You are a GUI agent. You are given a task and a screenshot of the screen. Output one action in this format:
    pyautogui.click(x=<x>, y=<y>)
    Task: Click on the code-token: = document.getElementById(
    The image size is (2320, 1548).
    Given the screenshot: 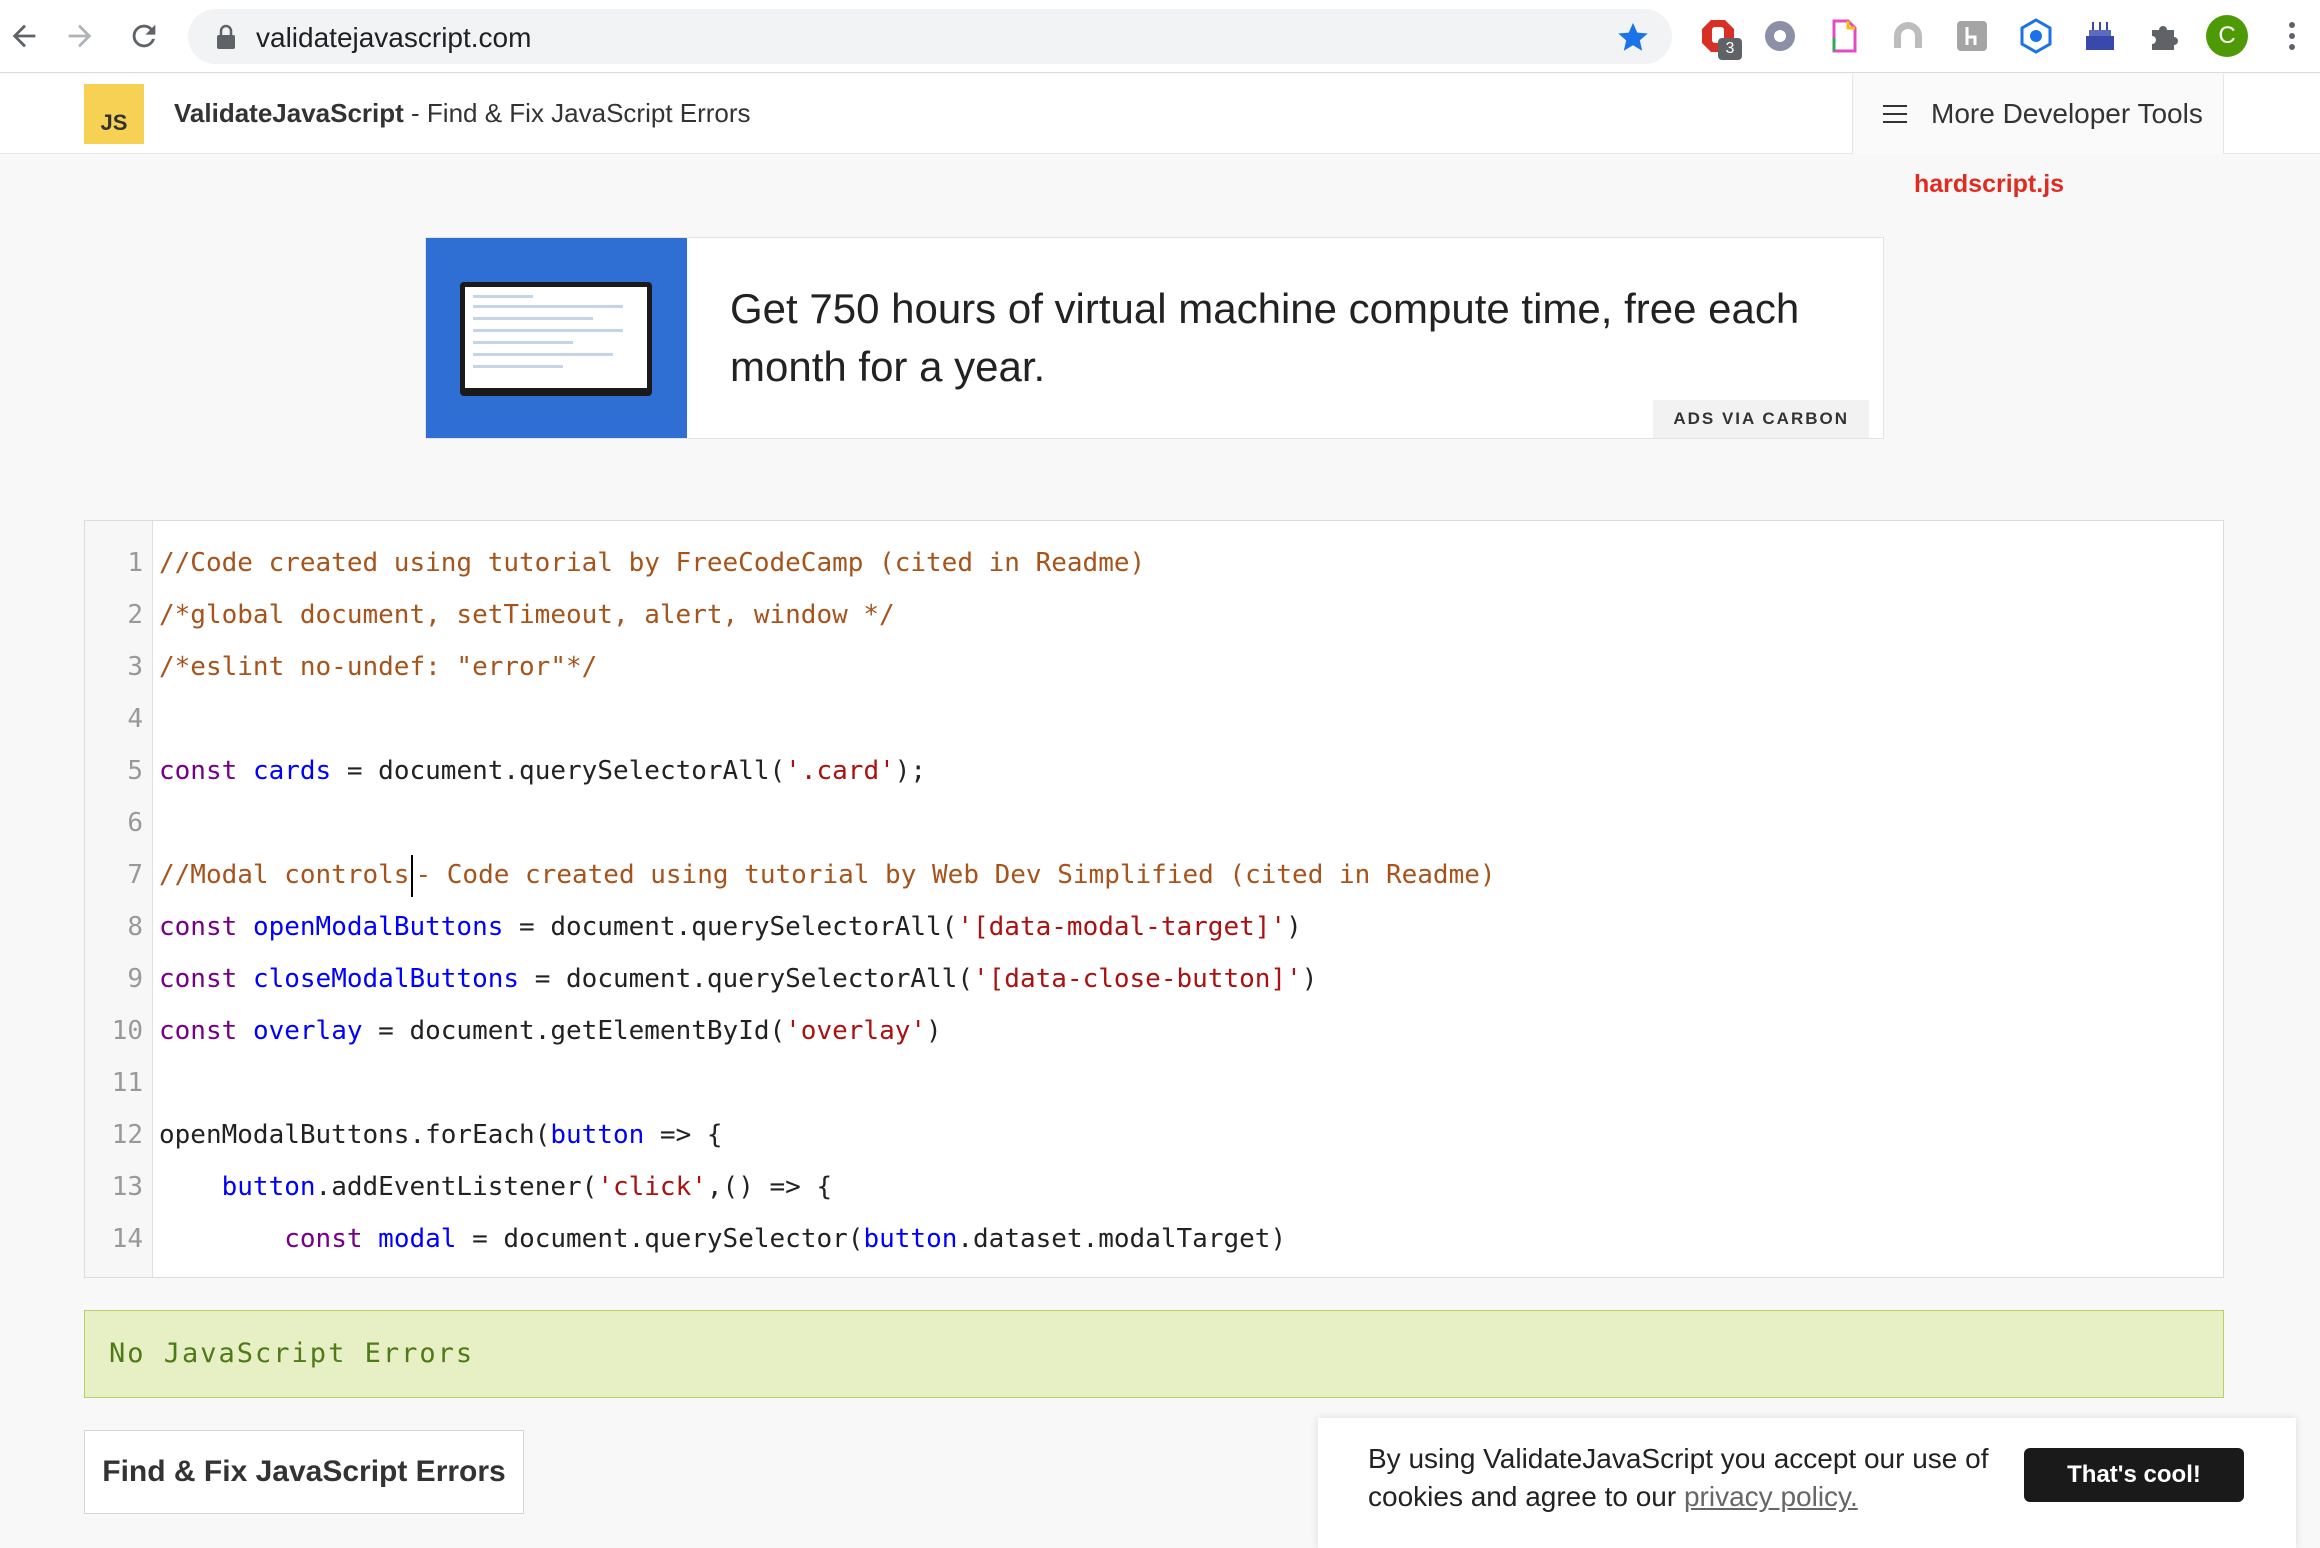 What is the action you would take?
    pyautogui.click(x=574, y=1031)
    